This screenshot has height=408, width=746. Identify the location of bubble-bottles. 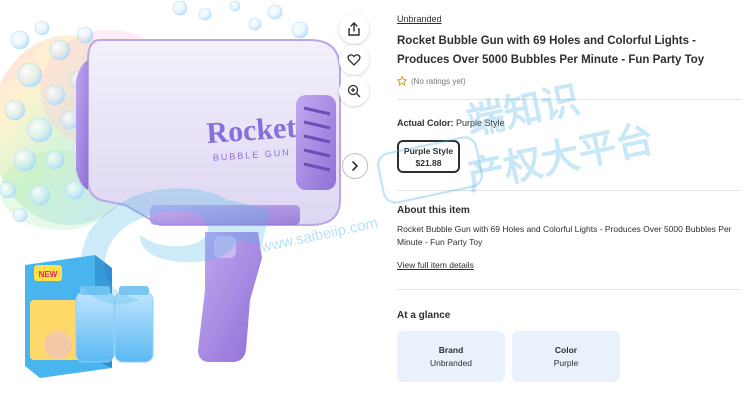
(114, 324).